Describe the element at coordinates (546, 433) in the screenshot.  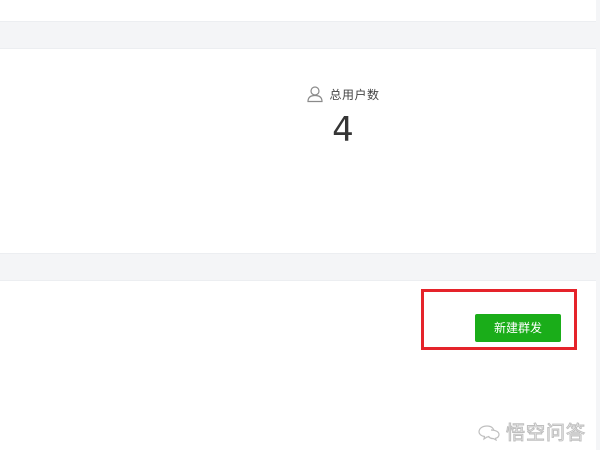
I see `watermark-text: 悟空问答` at that location.